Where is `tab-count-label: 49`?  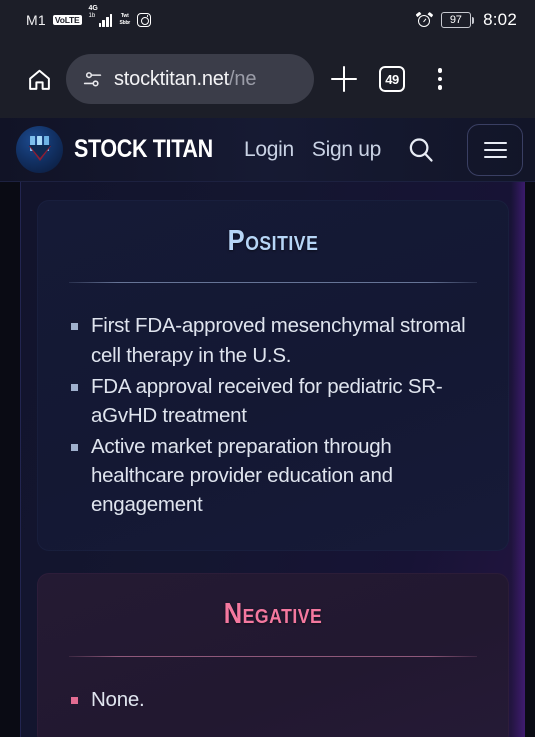 tab-count-label: 49 is located at coordinates (392, 79).